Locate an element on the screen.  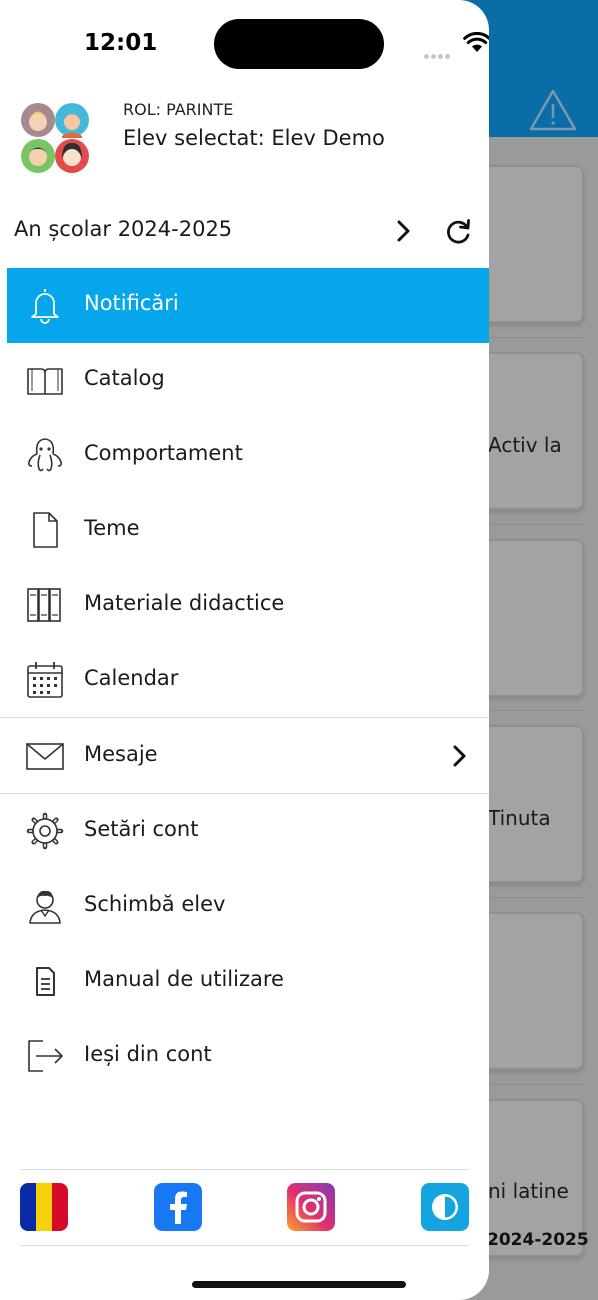
background-card-text: ni latine is located at coordinates (528, 1191).